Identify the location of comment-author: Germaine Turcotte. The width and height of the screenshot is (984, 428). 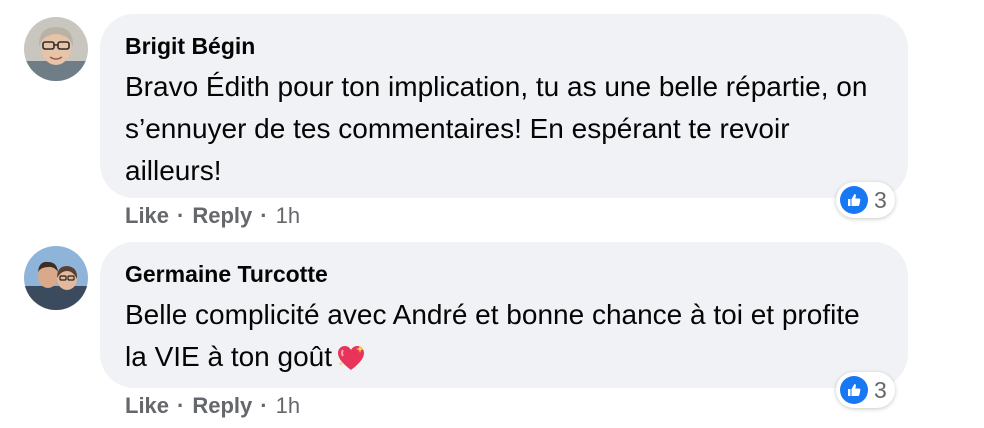
(504, 274).